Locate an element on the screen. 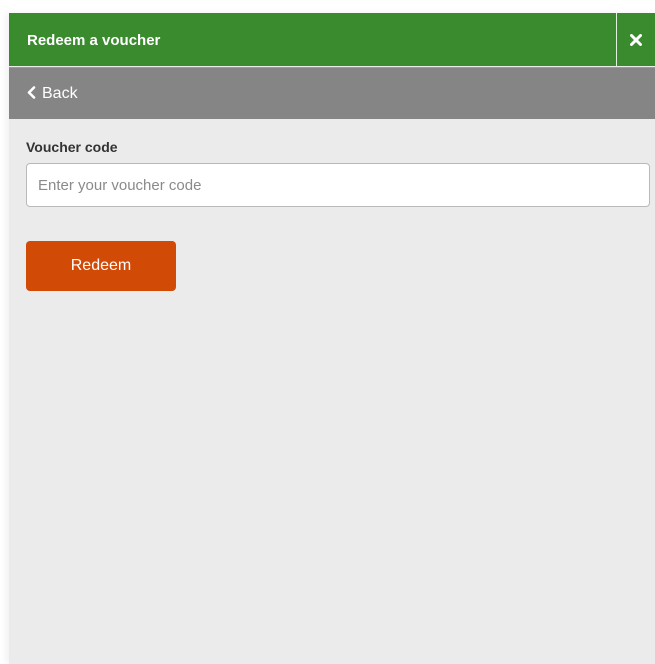 This screenshot has height=664, width=655. panel-title: Redeem a voucher is located at coordinates (94, 40).